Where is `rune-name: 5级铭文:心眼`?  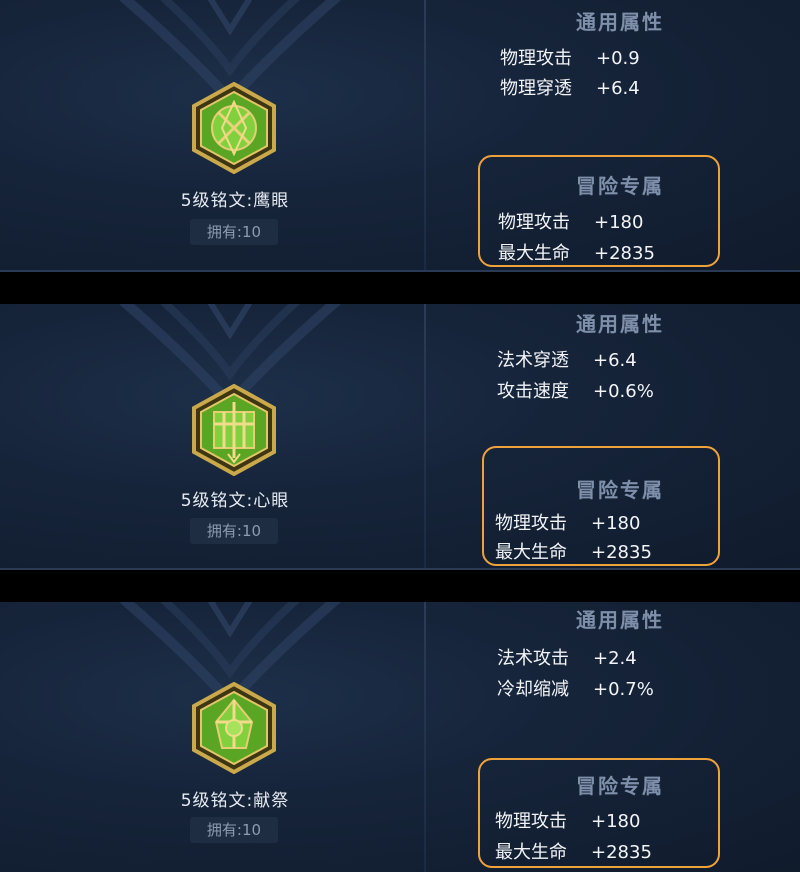 rune-name: 5级铭文:心眼 is located at coordinates (235, 501).